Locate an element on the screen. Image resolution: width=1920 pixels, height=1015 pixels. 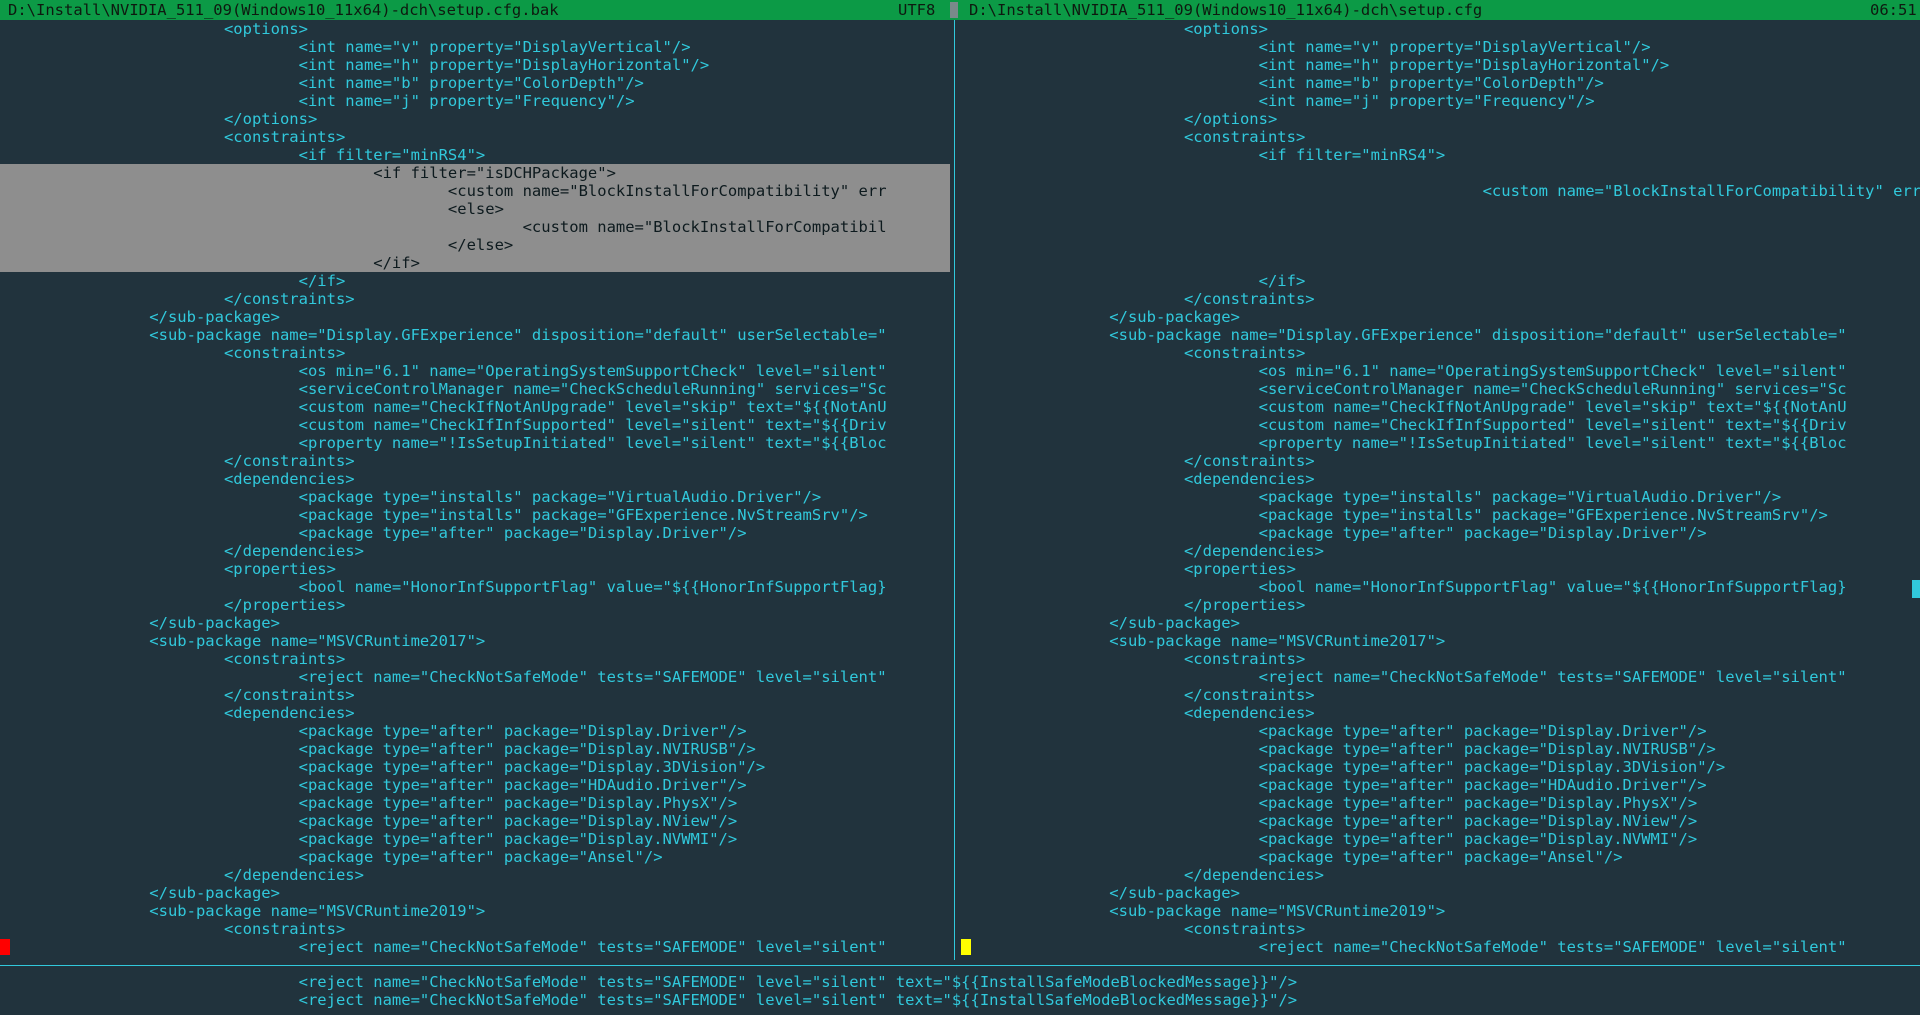
scrollbar-thumb is located at coordinates (1916, 589).